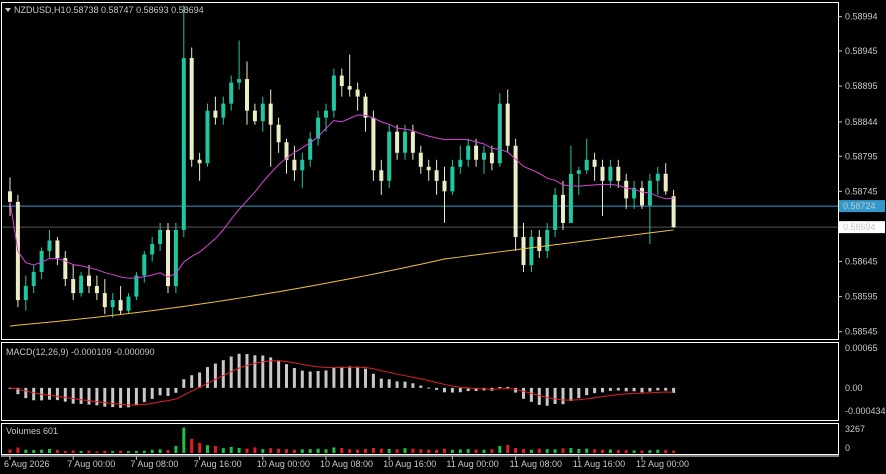 This screenshot has width=886, height=474. Describe the element at coordinates (854, 388) in the screenshot. I see `macd-tick-label: 0.00` at that location.